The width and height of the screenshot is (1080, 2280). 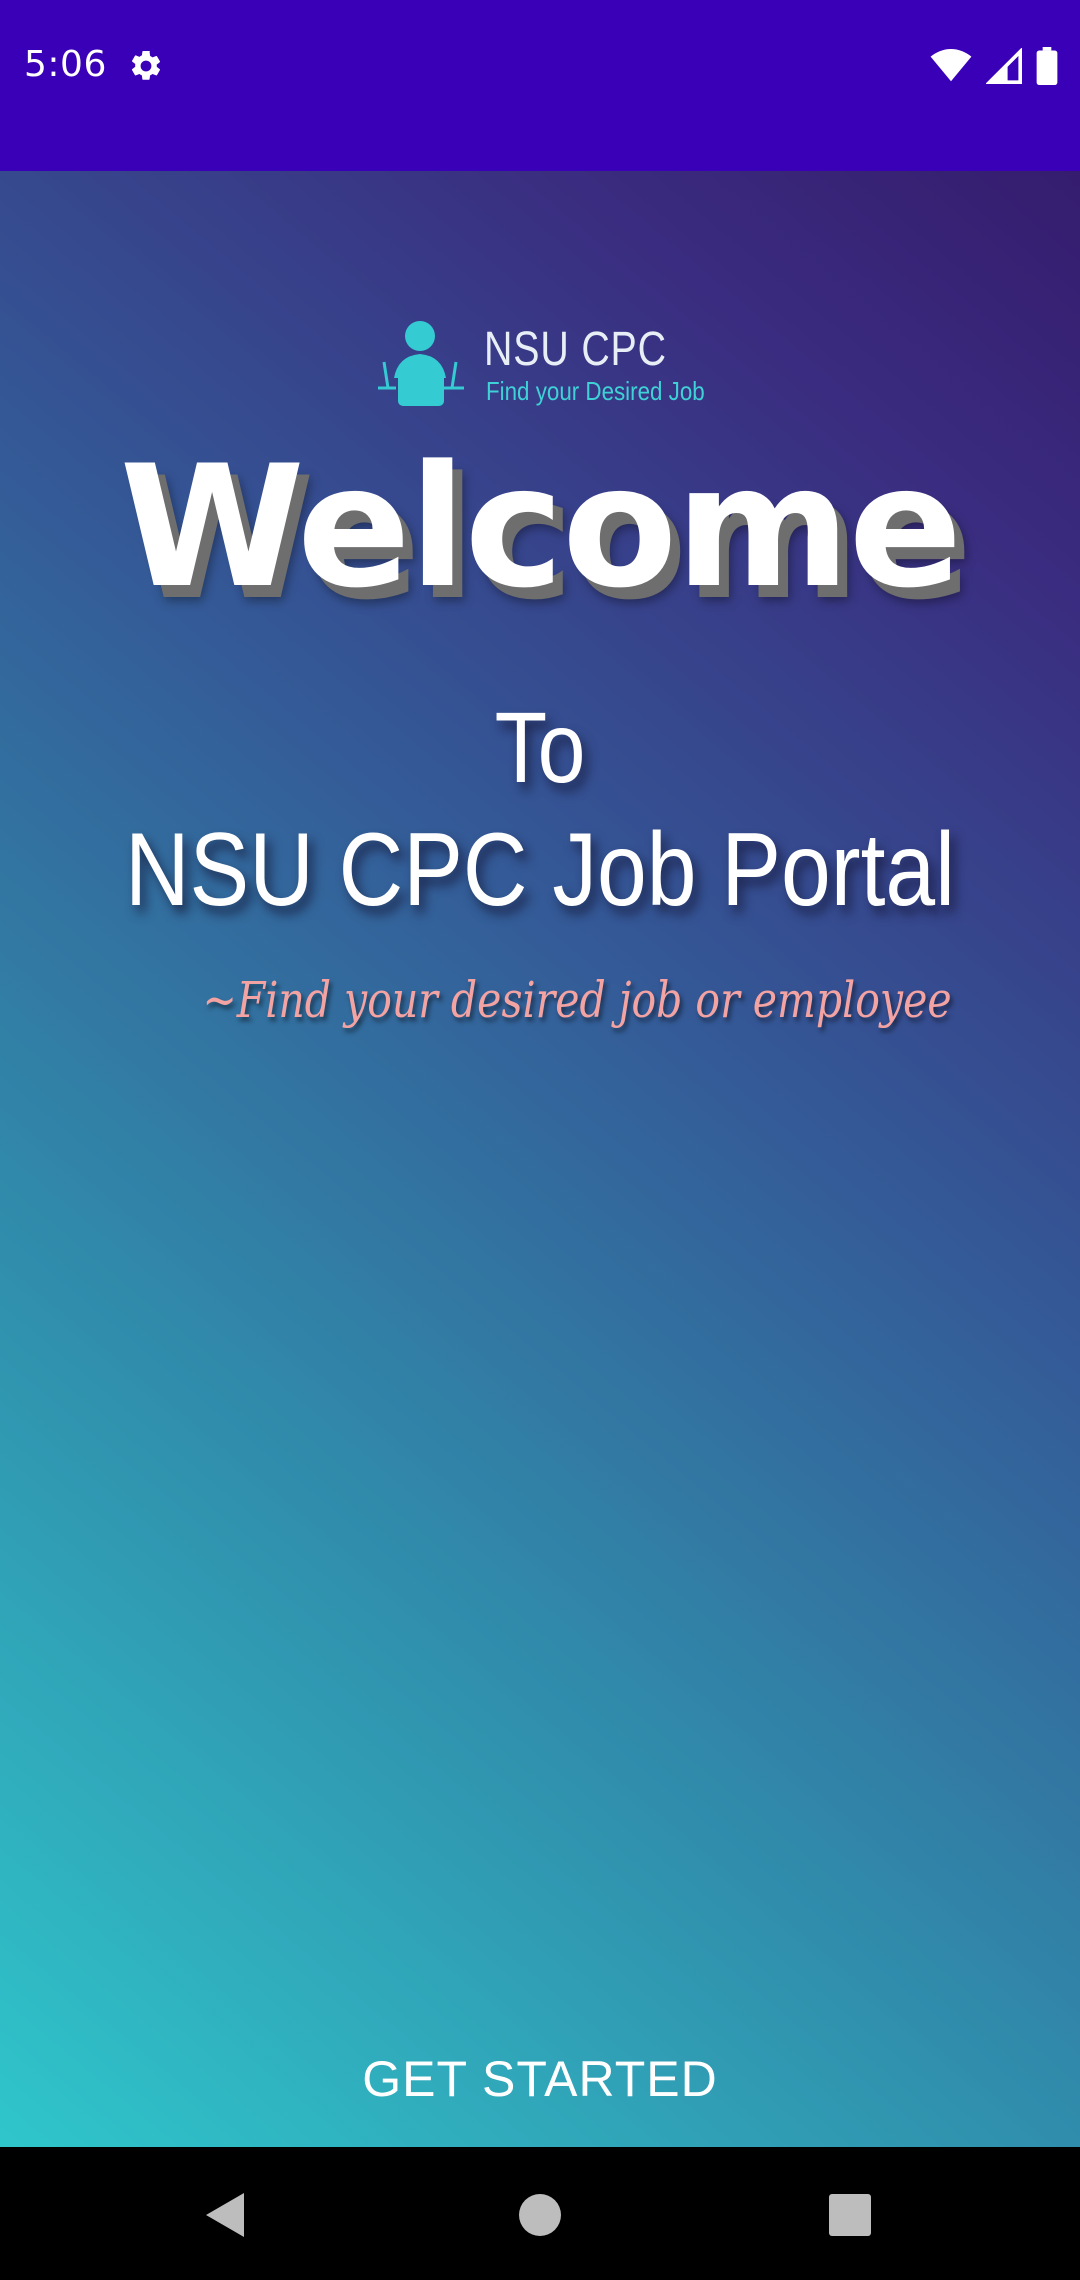 I want to click on status-icons, so click(x=994, y=68).